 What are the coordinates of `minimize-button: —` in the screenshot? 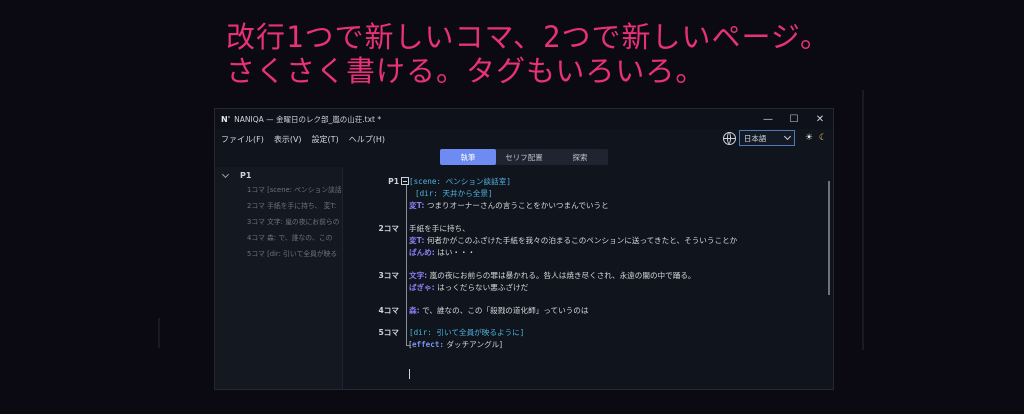 It's located at (768, 119).